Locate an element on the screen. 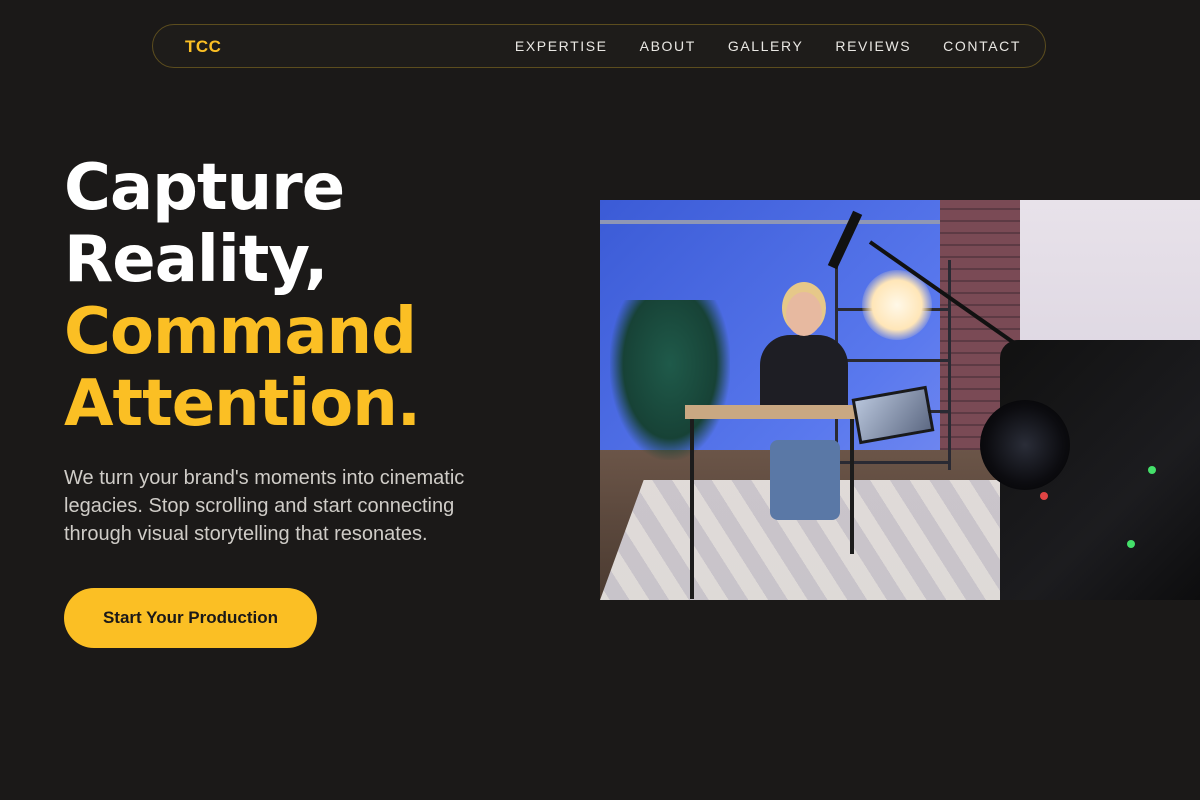 The image size is (1200, 800). nav-link-gallery: GALLERY is located at coordinates (766, 46).